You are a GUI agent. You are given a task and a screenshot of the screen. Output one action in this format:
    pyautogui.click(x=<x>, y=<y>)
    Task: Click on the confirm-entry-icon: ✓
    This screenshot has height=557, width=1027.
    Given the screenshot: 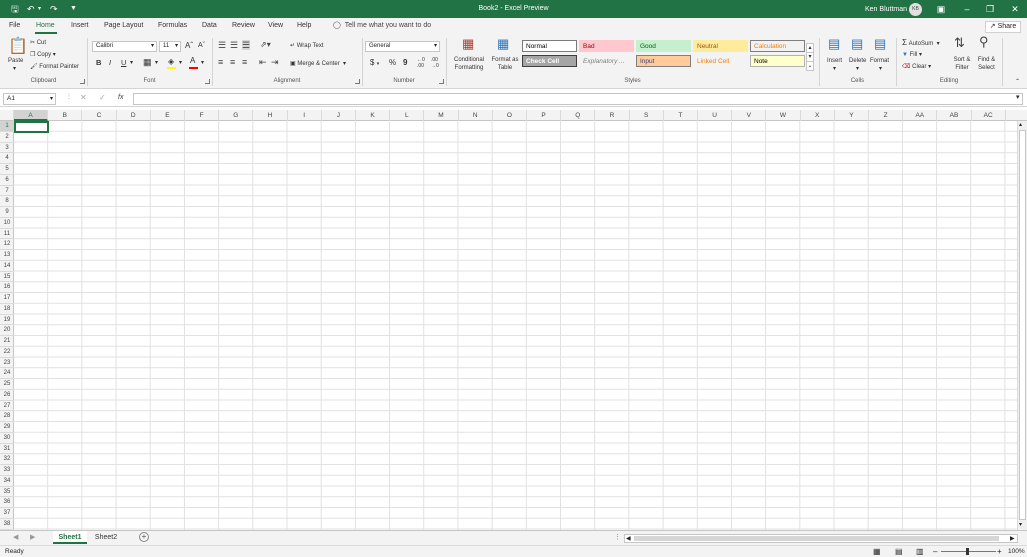 What is the action you would take?
    pyautogui.click(x=102, y=97)
    